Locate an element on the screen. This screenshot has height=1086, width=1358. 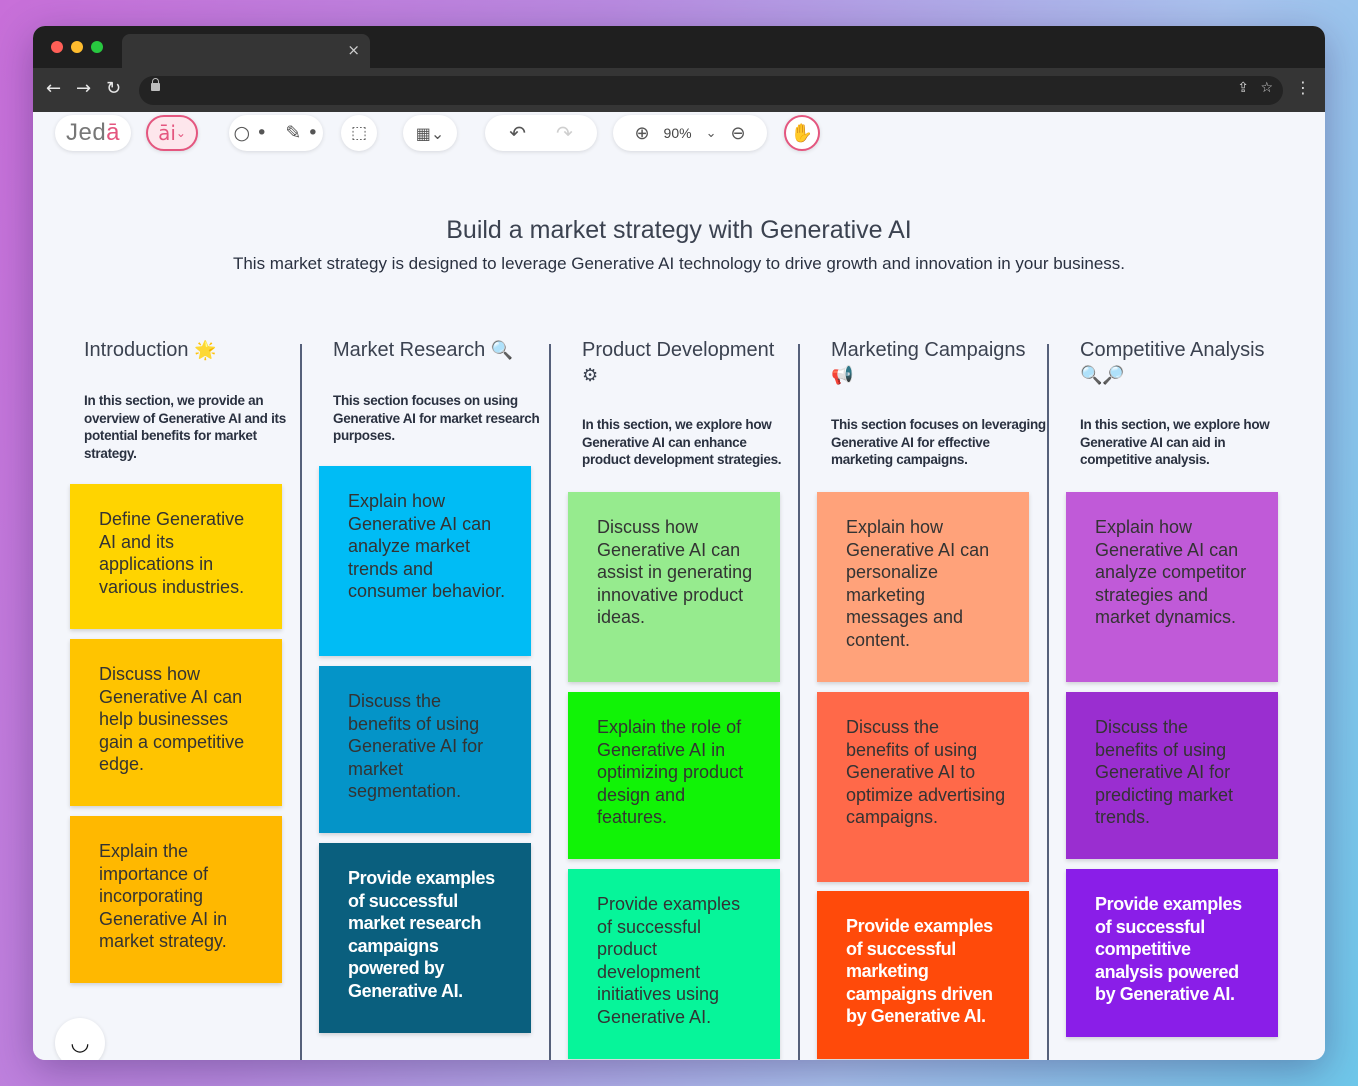
jeda-logo: Jedā is located at coordinates (93, 133).